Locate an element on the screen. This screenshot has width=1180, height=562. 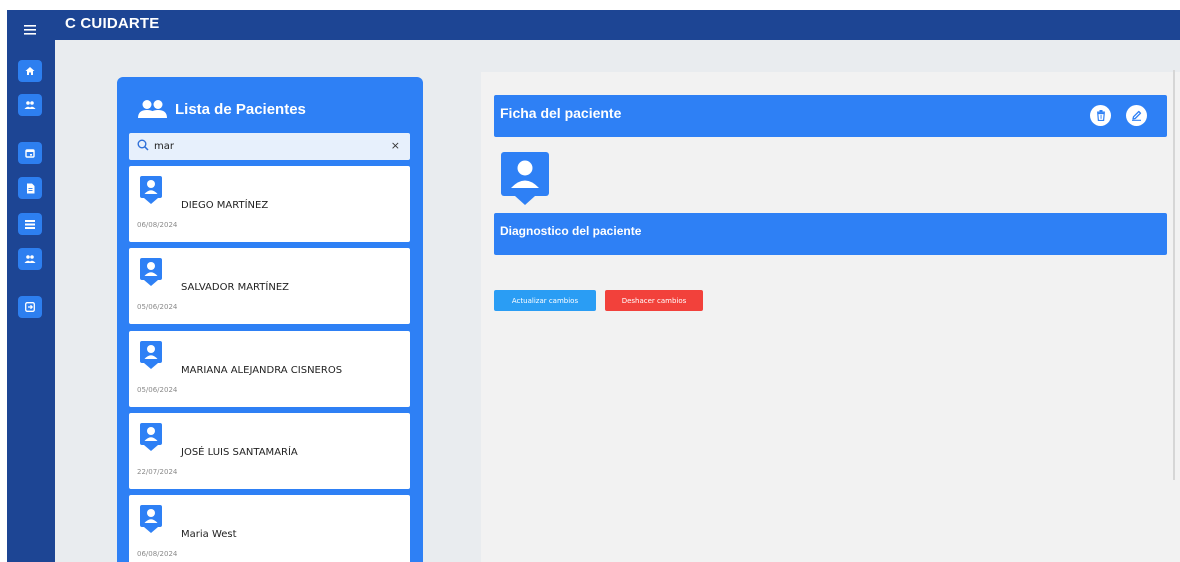
patient-name: SALVADOR MARTÍNEZ is located at coordinates (235, 287).